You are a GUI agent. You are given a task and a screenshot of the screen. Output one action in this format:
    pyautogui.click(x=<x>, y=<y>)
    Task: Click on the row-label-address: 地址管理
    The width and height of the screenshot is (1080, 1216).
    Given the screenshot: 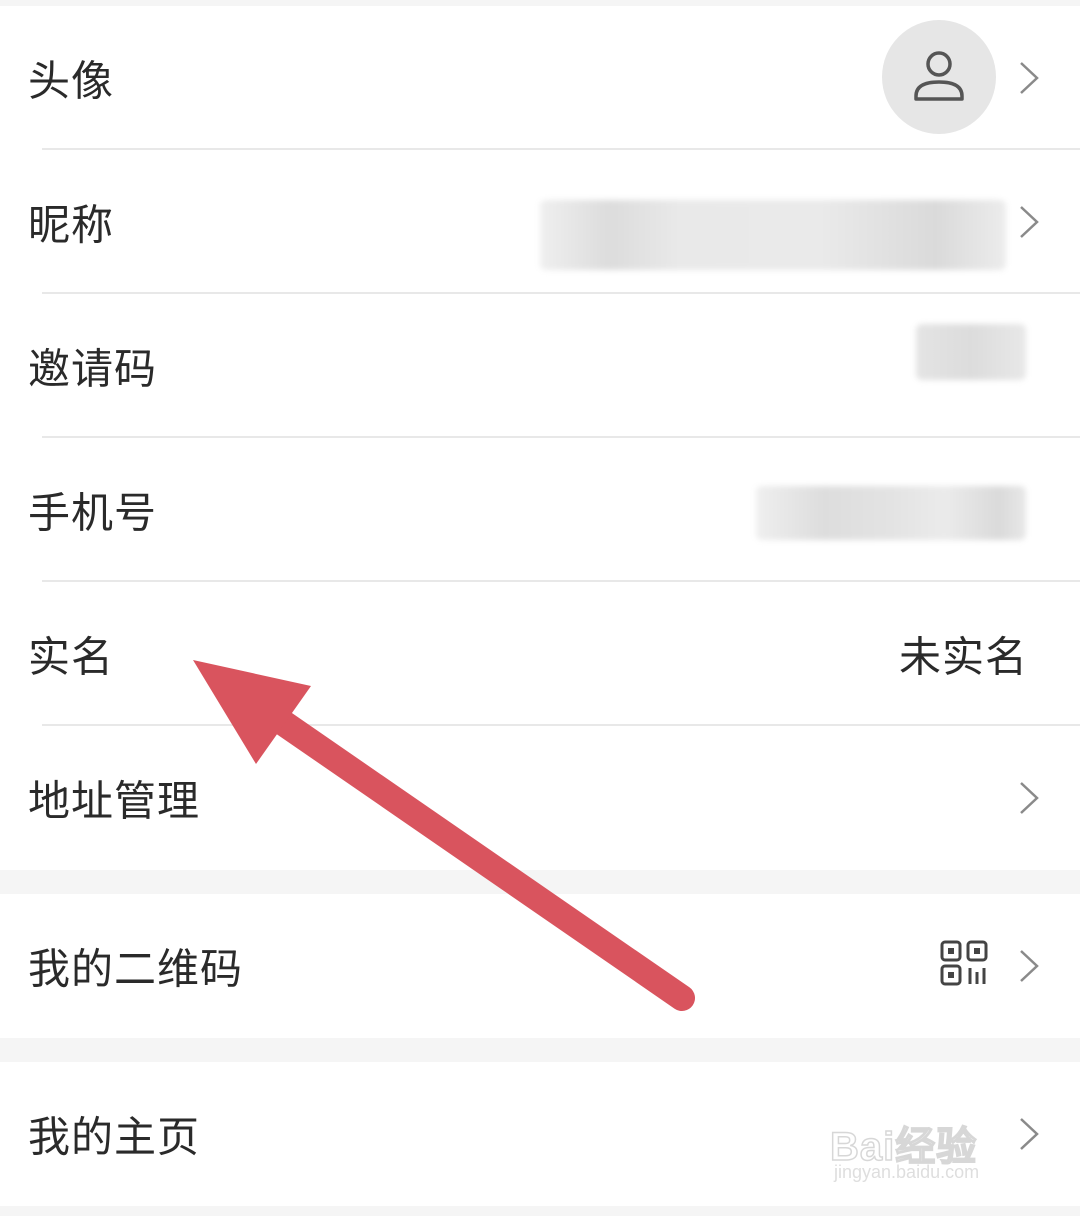 What is the action you would take?
    pyautogui.click(x=114, y=801)
    